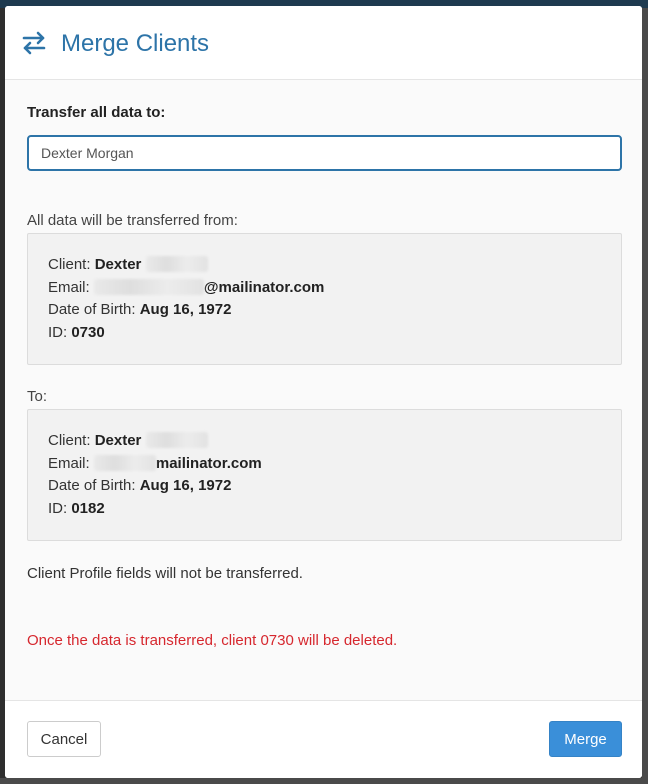 This screenshot has width=648, height=784. I want to click on dialog-title: Merge Clients, so click(135, 43).